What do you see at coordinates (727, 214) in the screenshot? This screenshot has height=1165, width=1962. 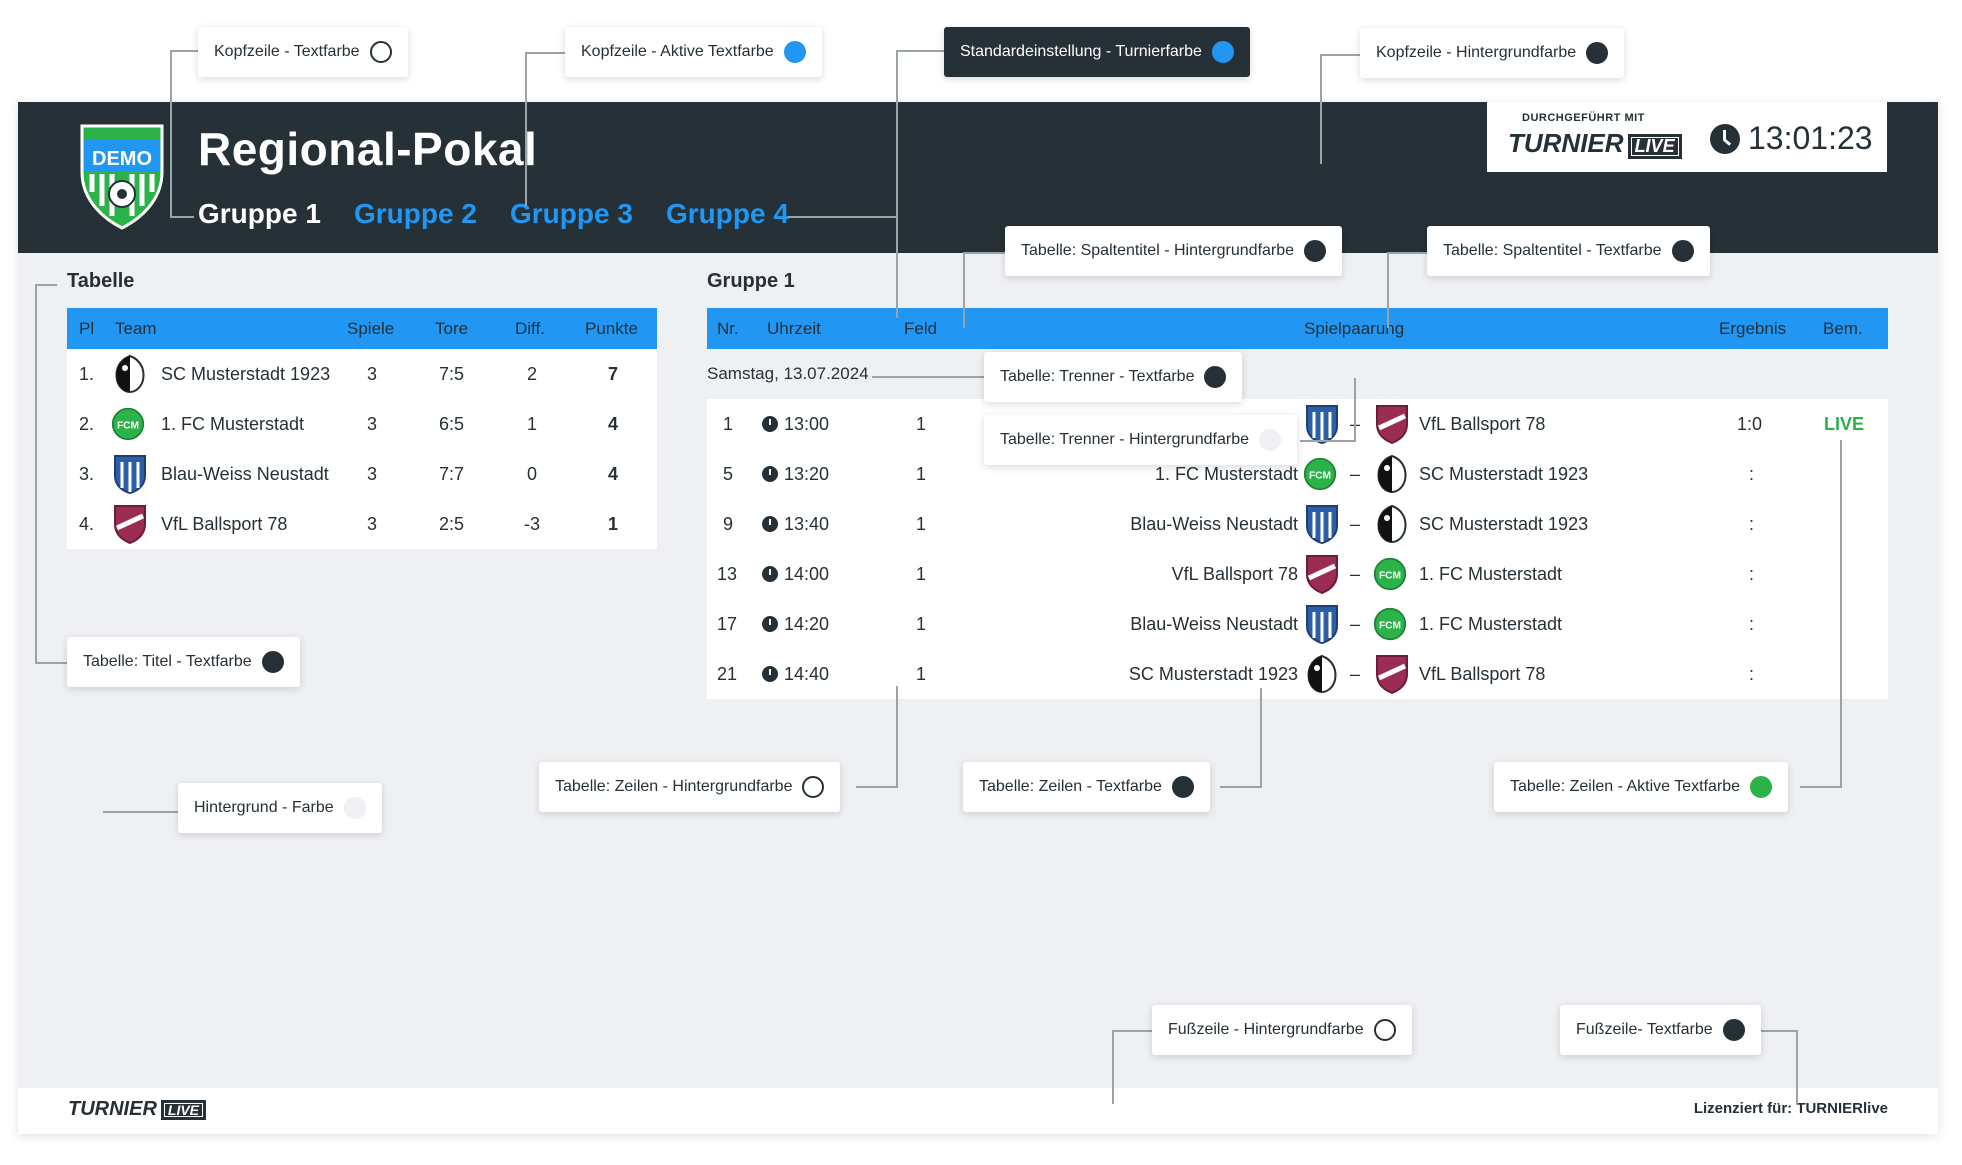 I see `tab-gruppe-4: Gruppe 4` at bounding box center [727, 214].